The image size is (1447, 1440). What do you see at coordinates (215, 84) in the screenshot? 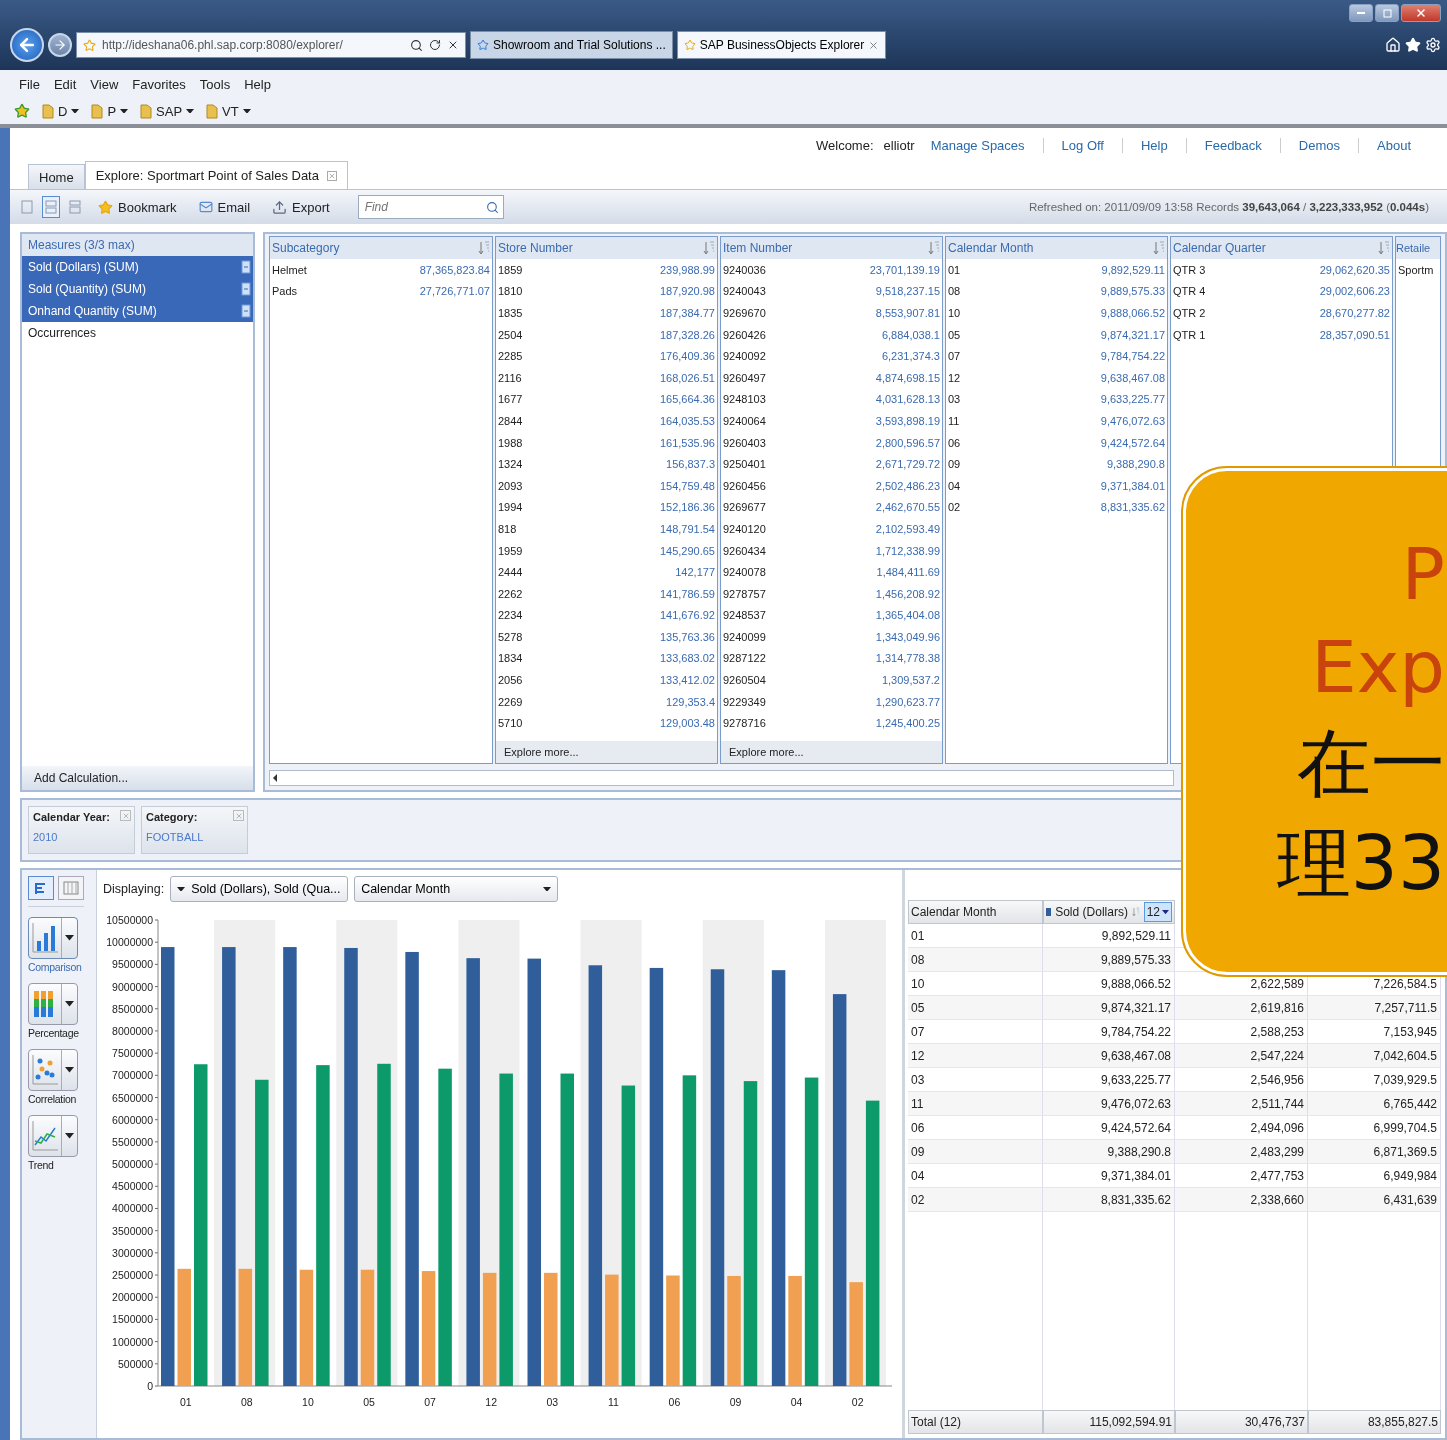
I see `menu-item: Tools` at bounding box center [215, 84].